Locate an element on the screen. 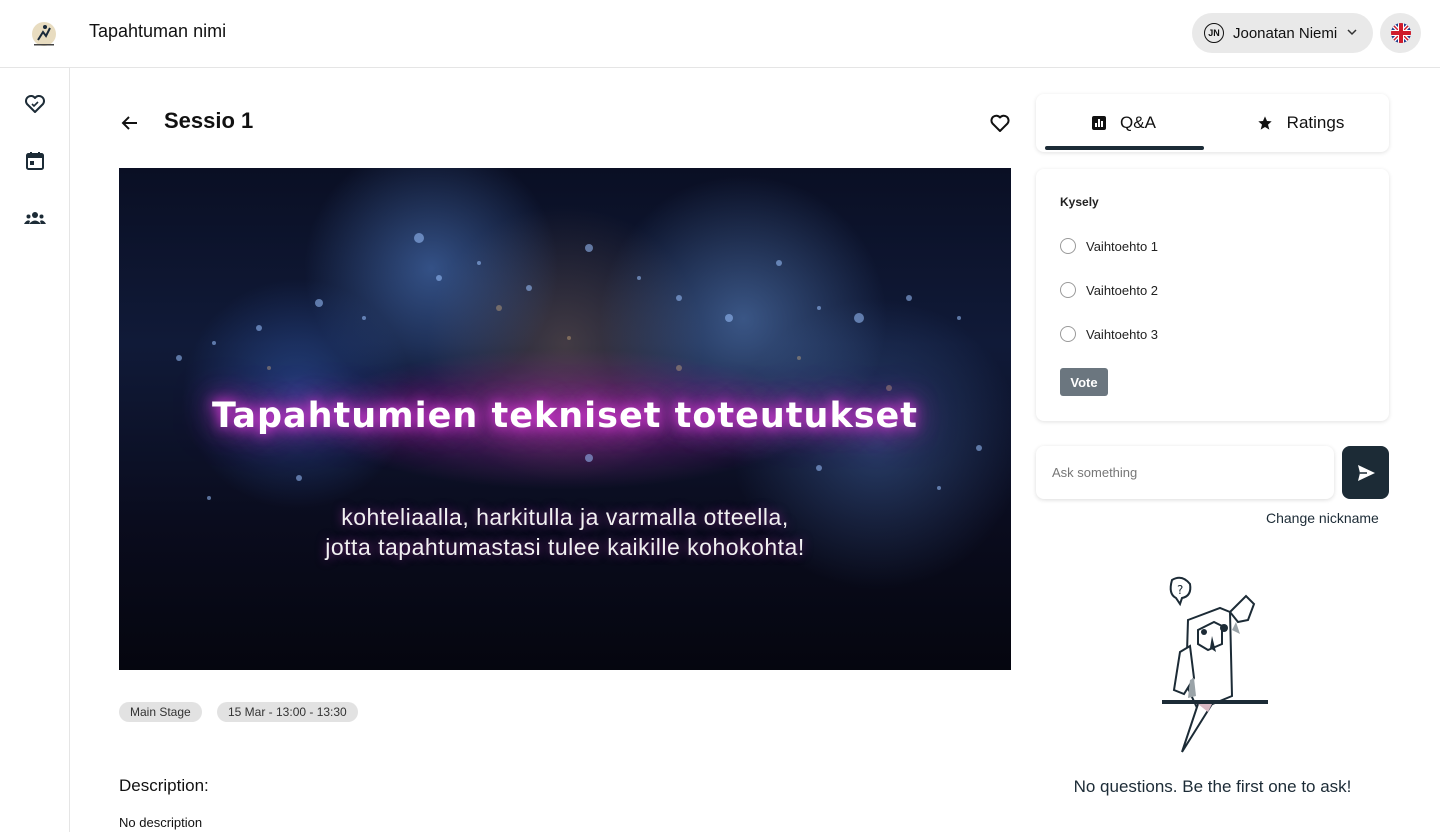 The width and height of the screenshot is (1440, 832). sidebar-item-calendar is located at coordinates (35, 161).